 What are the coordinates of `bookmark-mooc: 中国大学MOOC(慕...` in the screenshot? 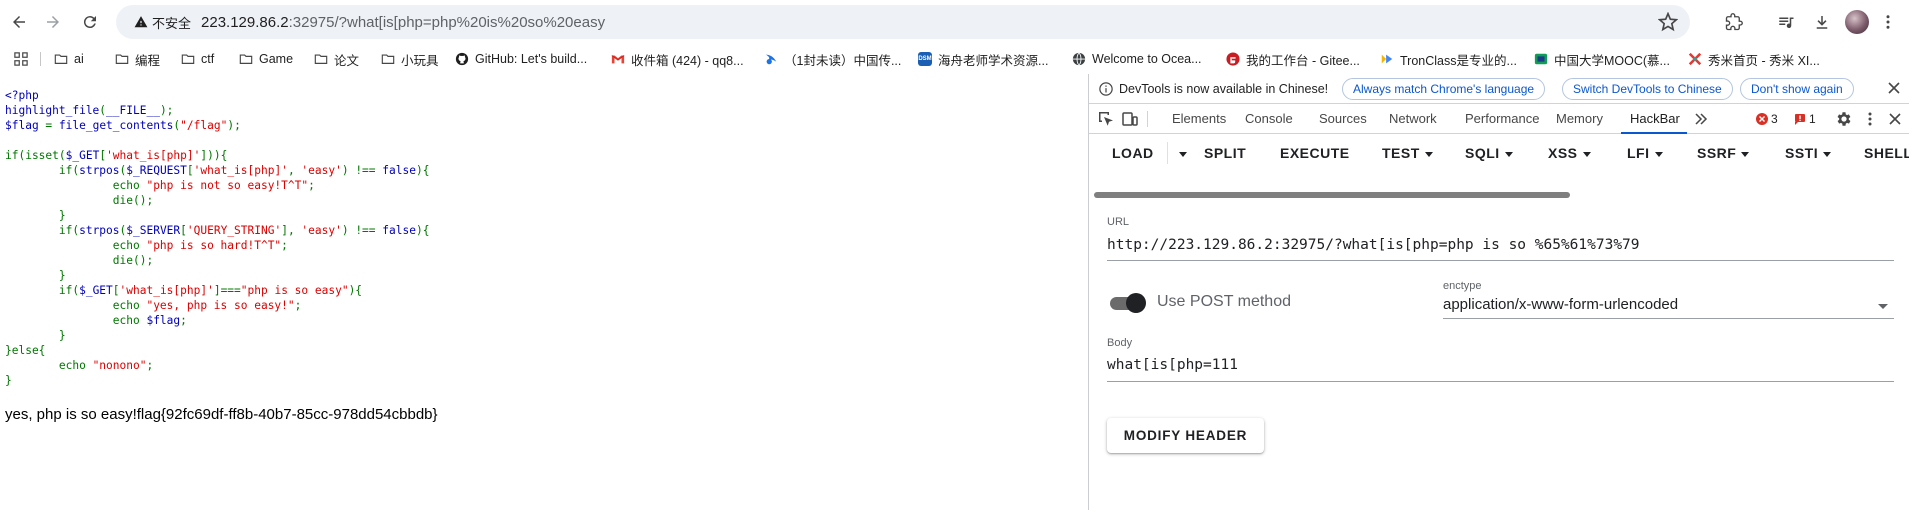 It's located at (1602, 59).